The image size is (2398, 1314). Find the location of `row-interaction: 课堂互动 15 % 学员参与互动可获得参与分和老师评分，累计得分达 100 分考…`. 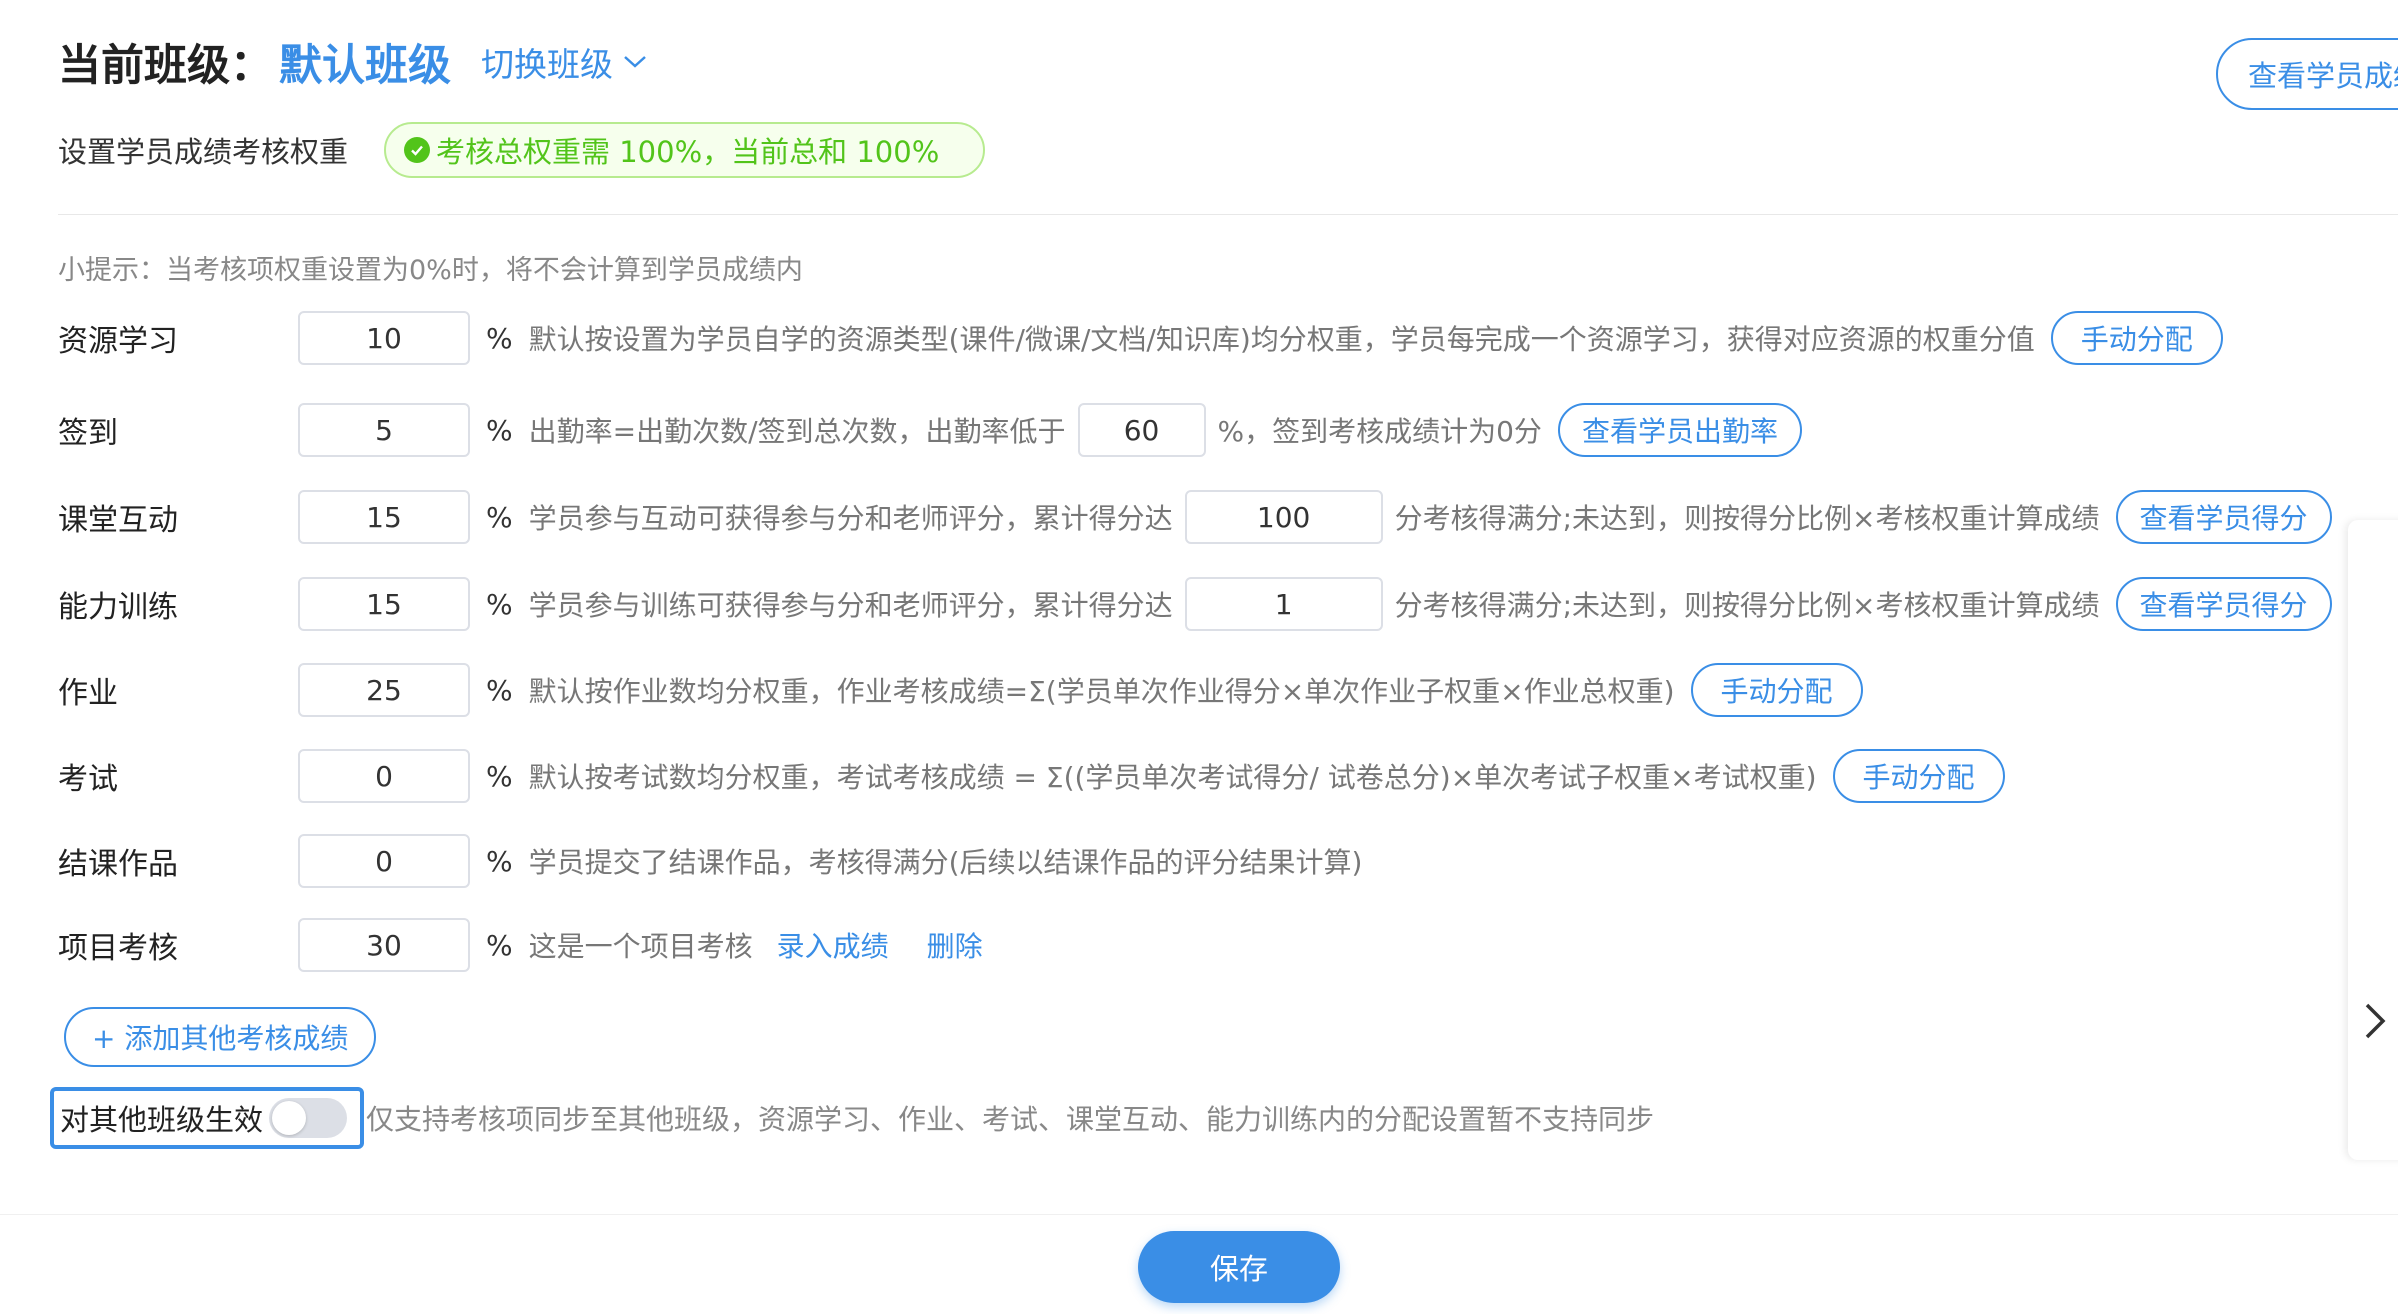

row-interaction: 课堂互动 15 % 学员参与互动可获得参与分和老师评分，累计得分达 100 分考… is located at coordinates (1195, 517).